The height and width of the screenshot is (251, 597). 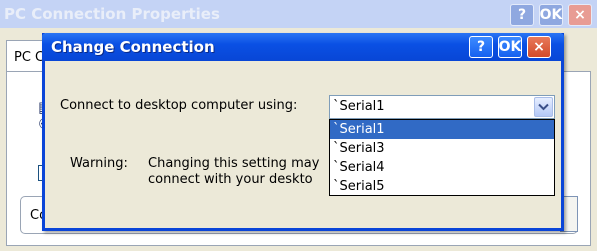 I want to click on dialog-help-button: ?, so click(x=481, y=47).